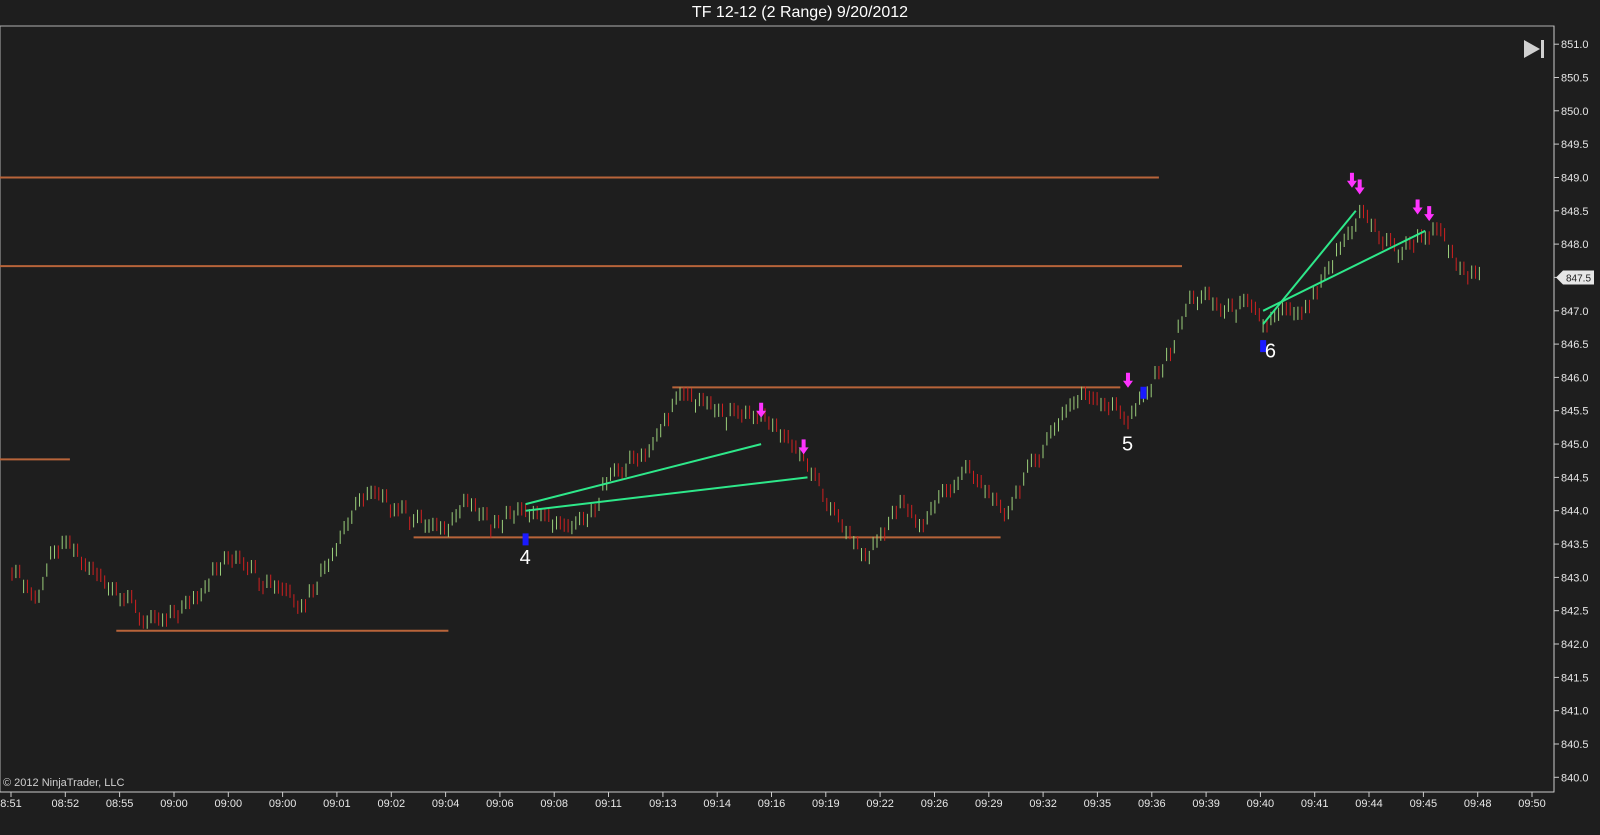 The width and height of the screenshot is (1600, 835). Describe the element at coordinates (1575, 212) in the screenshot. I see `y-tick-label: 848.5` at that location.